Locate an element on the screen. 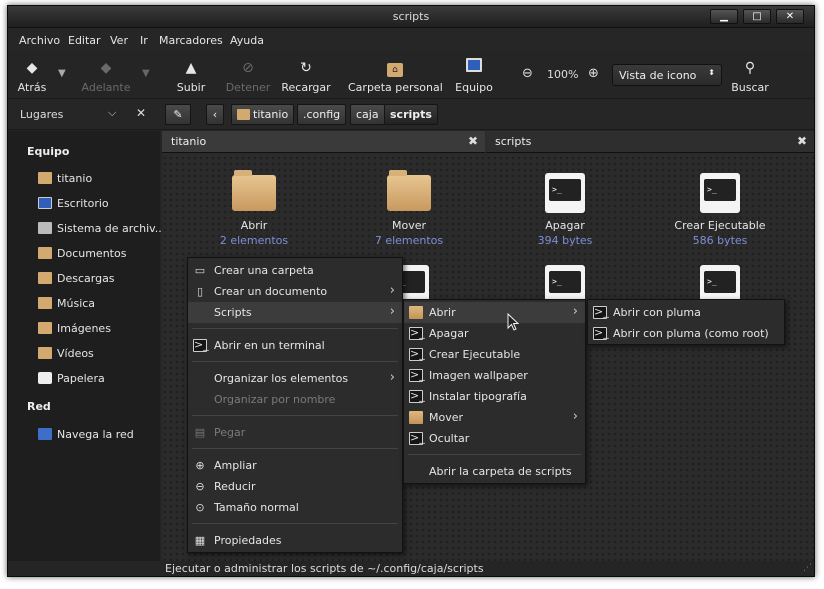 This screenshot has width=824, height=589. menu-ir: Ir is located at coordinates (144, 40).